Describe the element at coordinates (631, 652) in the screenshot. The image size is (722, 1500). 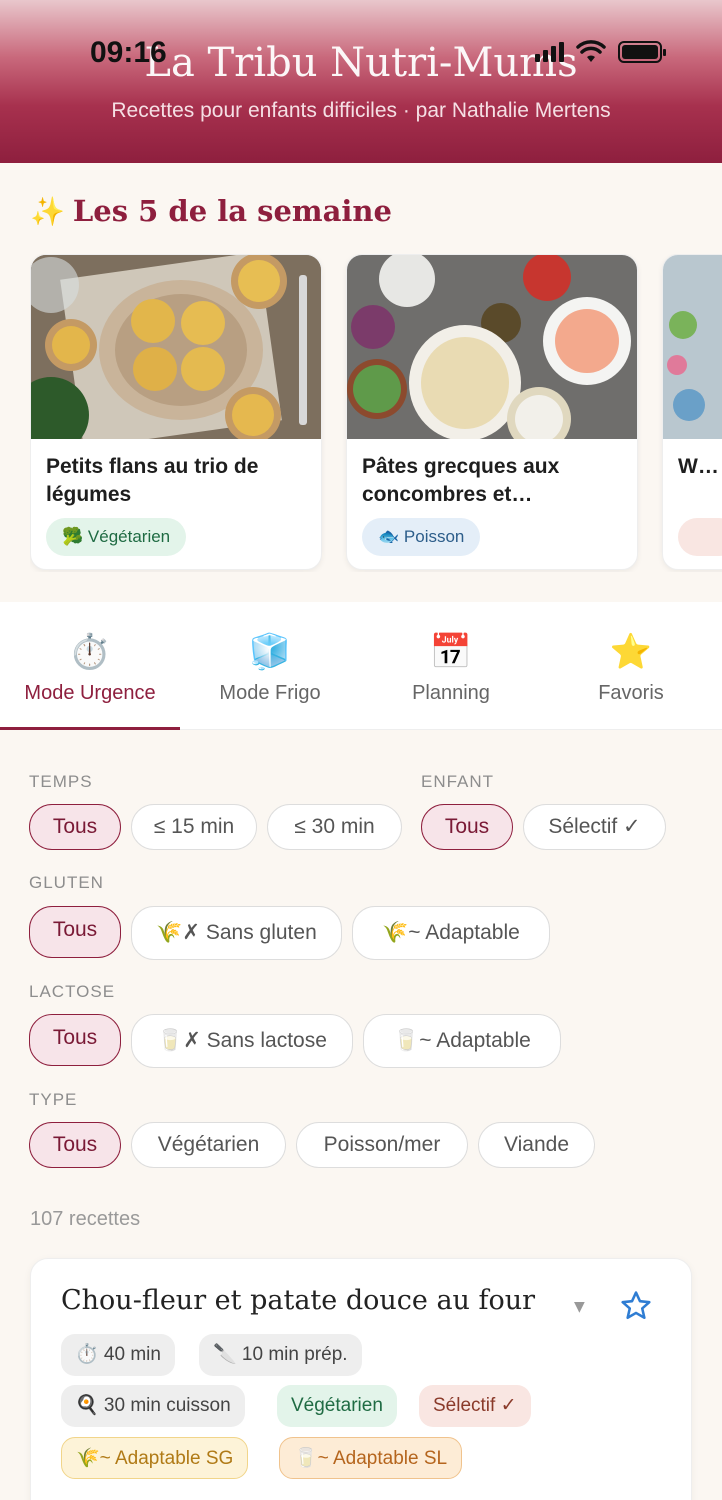
I see `star-icon: ⭐` at that location.